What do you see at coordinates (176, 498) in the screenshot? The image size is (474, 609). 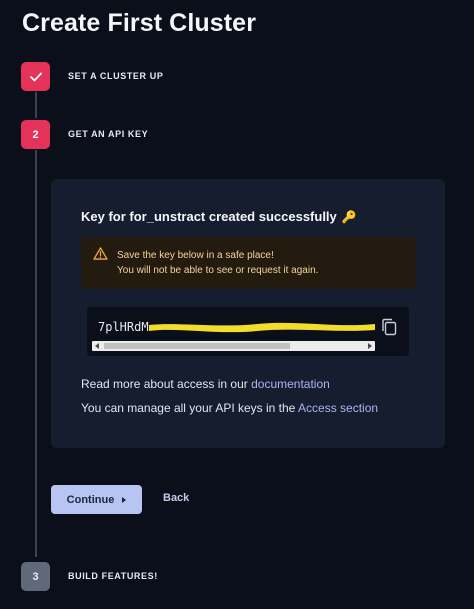 I see `back-button: Back` at bounding box center [176, 498].